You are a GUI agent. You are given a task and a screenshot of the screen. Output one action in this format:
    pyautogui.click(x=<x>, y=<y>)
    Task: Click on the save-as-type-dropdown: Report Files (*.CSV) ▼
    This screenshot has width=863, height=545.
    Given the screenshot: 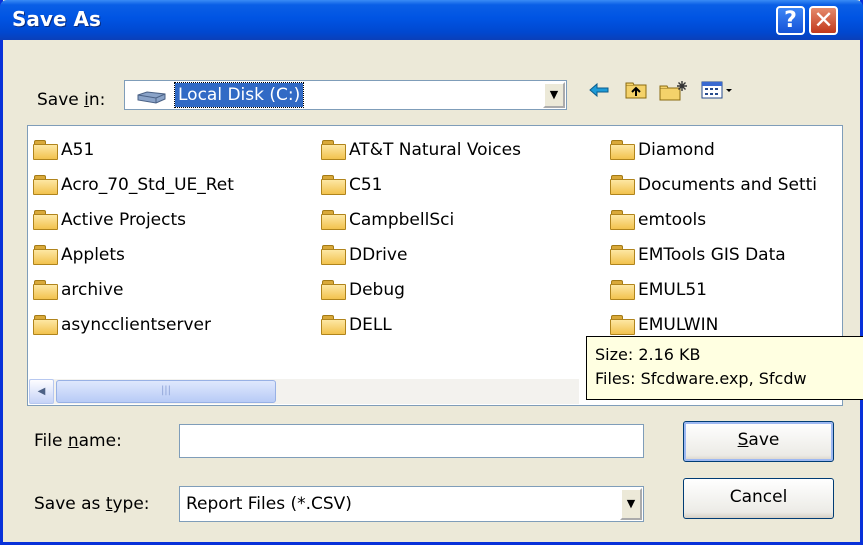 What is the action you would take?
    pyautogui.click(x=411, y=504)
    